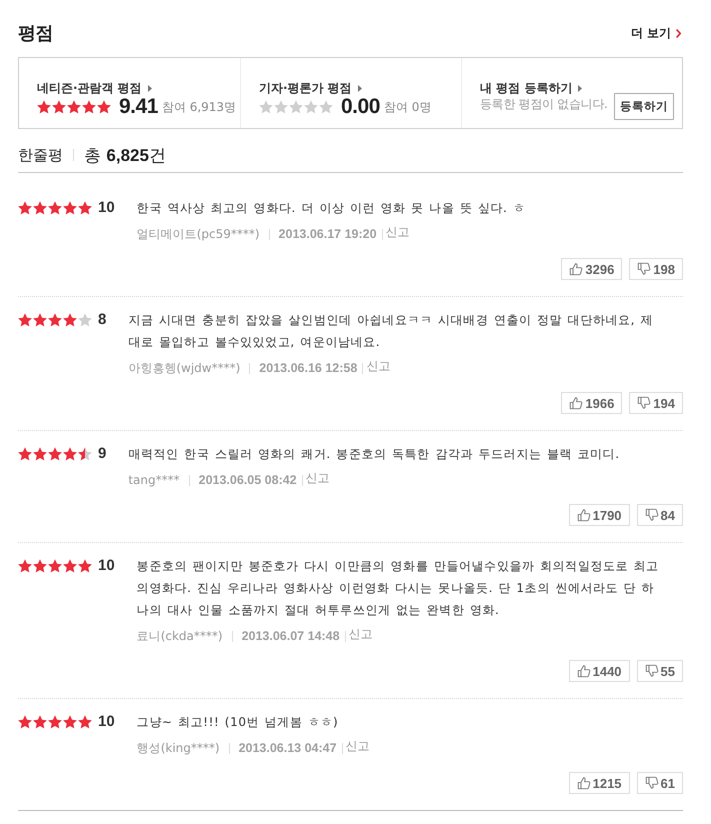  What do you see at coordinates (599, 515) in the screenshot?
I see `like-button: 1790` at bounding box center [599, 515].